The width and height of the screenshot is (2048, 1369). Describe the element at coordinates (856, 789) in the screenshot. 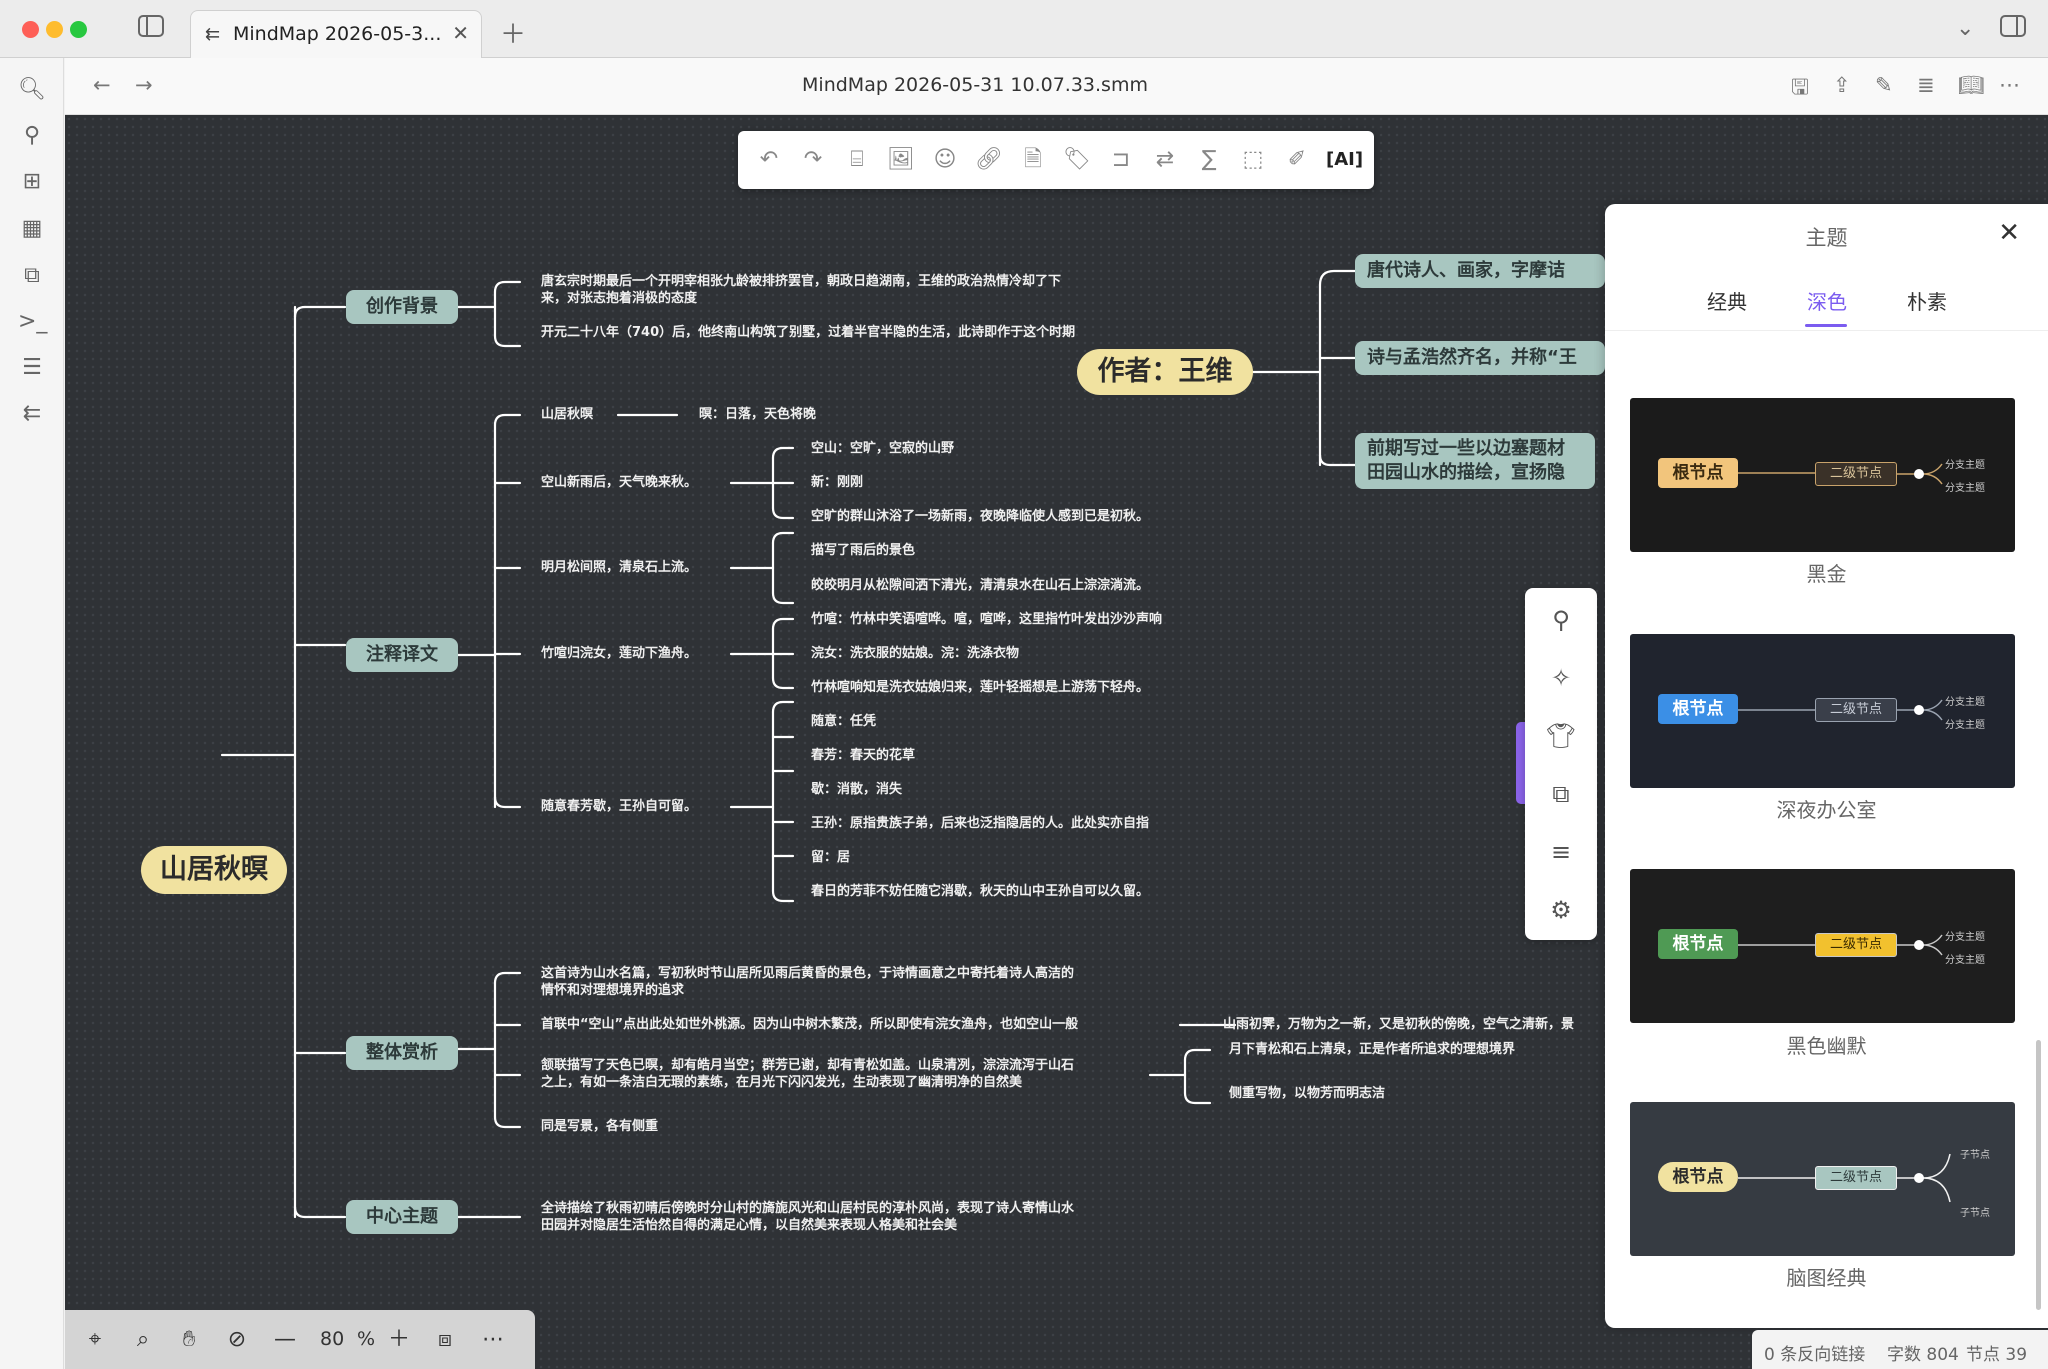

I see `text-node: 歇：消散，消失` at that location.